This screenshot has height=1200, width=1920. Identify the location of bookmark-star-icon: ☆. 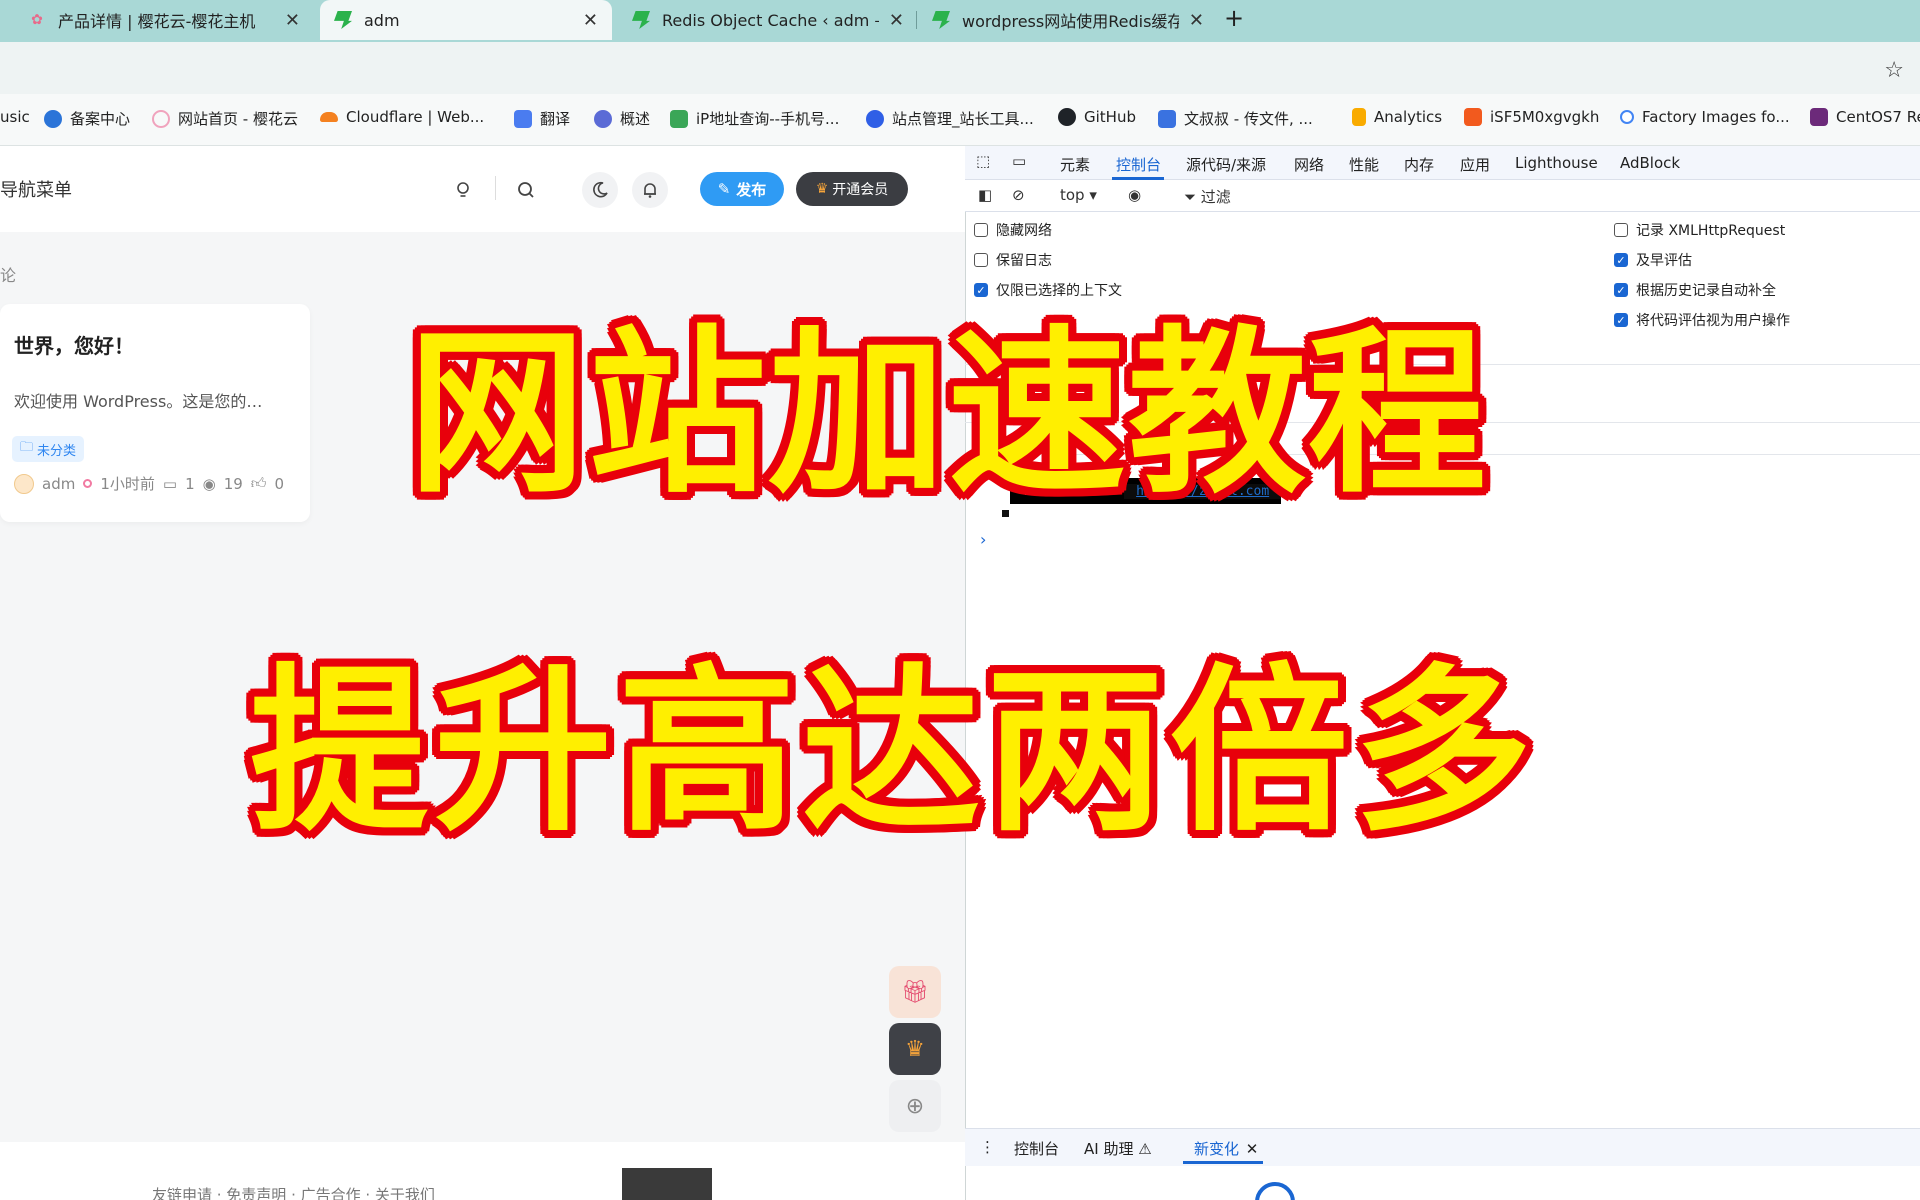
(1894, 70).